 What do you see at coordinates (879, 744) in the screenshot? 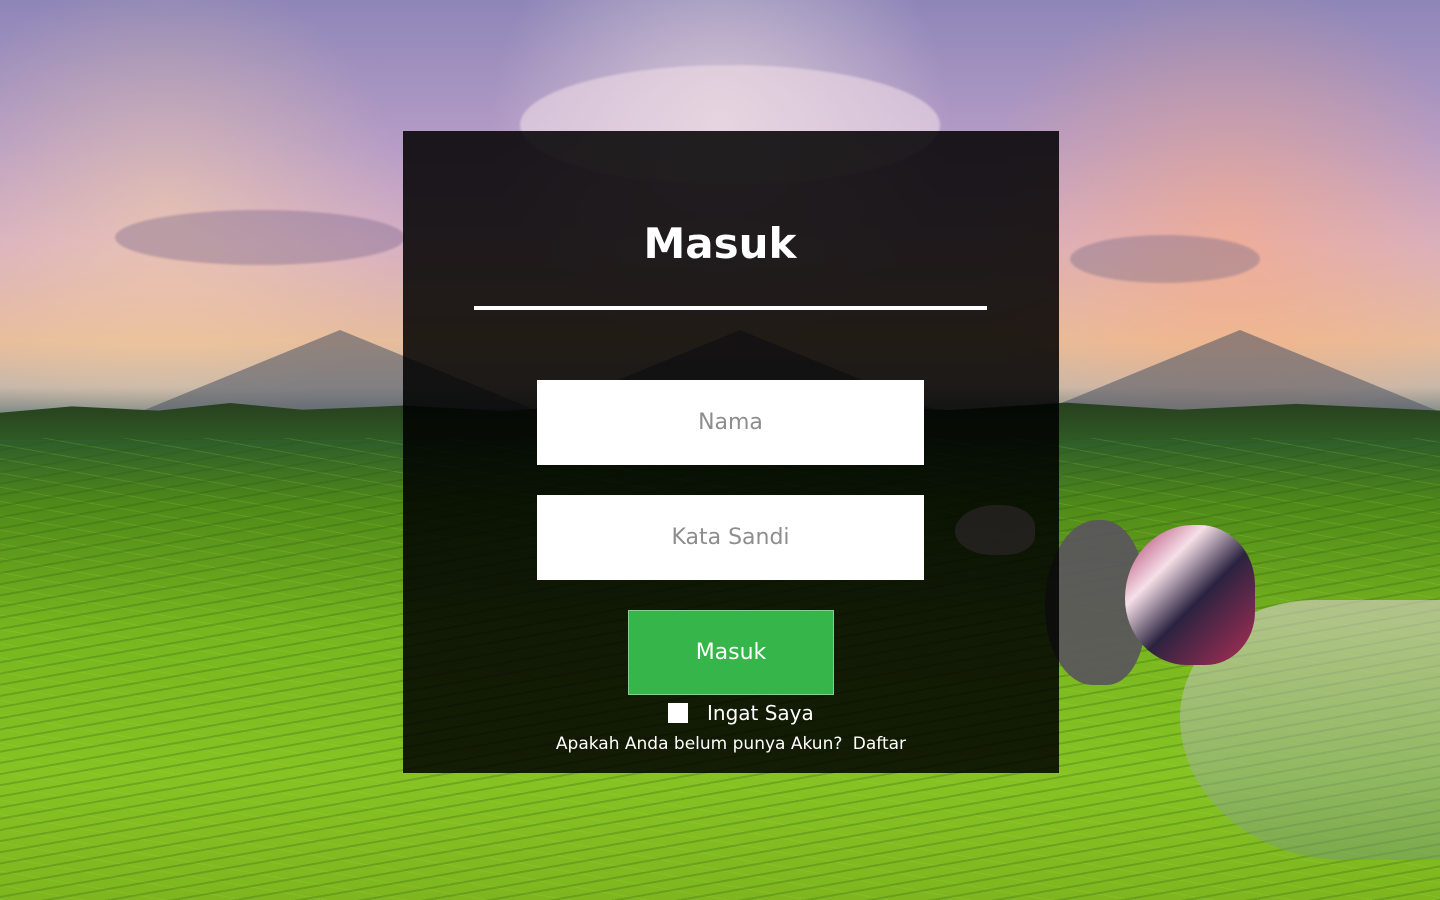
I see `signup-link: Daftar` at bounding box center [879, 744].